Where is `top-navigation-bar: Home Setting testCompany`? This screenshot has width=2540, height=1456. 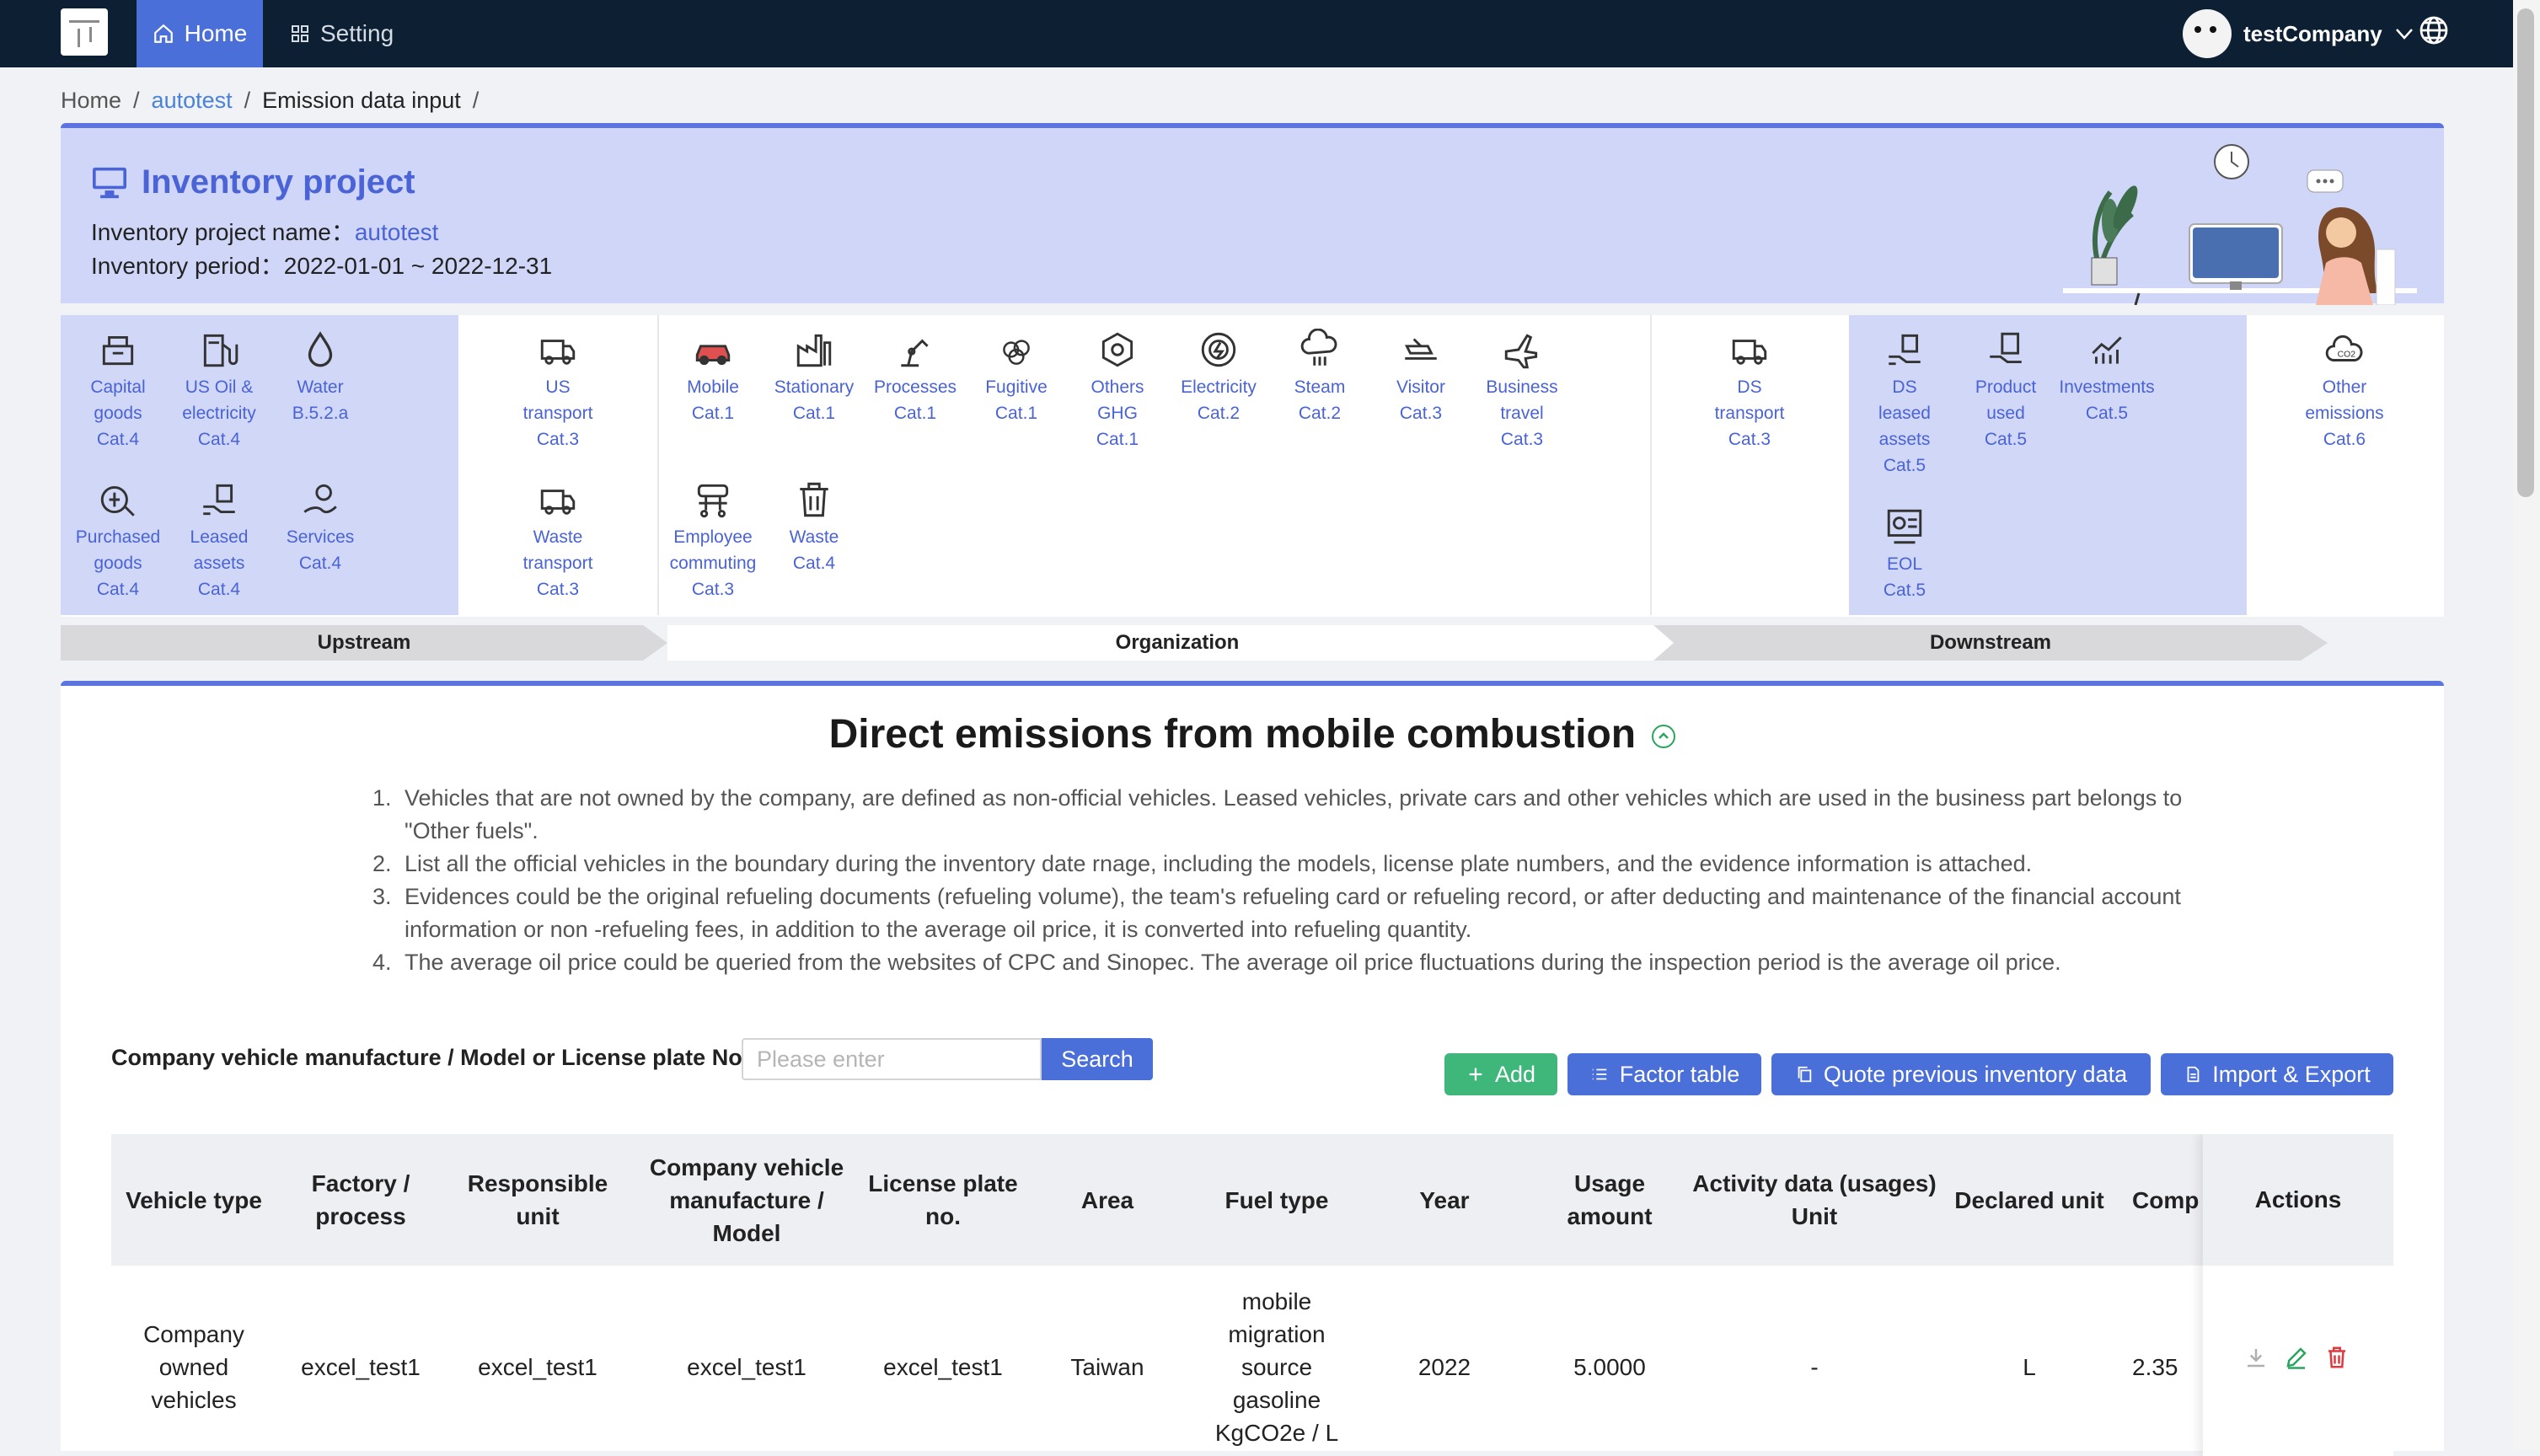
top-navigation-bar: Home Setting testCompany is located at coordinates (1256, 33).